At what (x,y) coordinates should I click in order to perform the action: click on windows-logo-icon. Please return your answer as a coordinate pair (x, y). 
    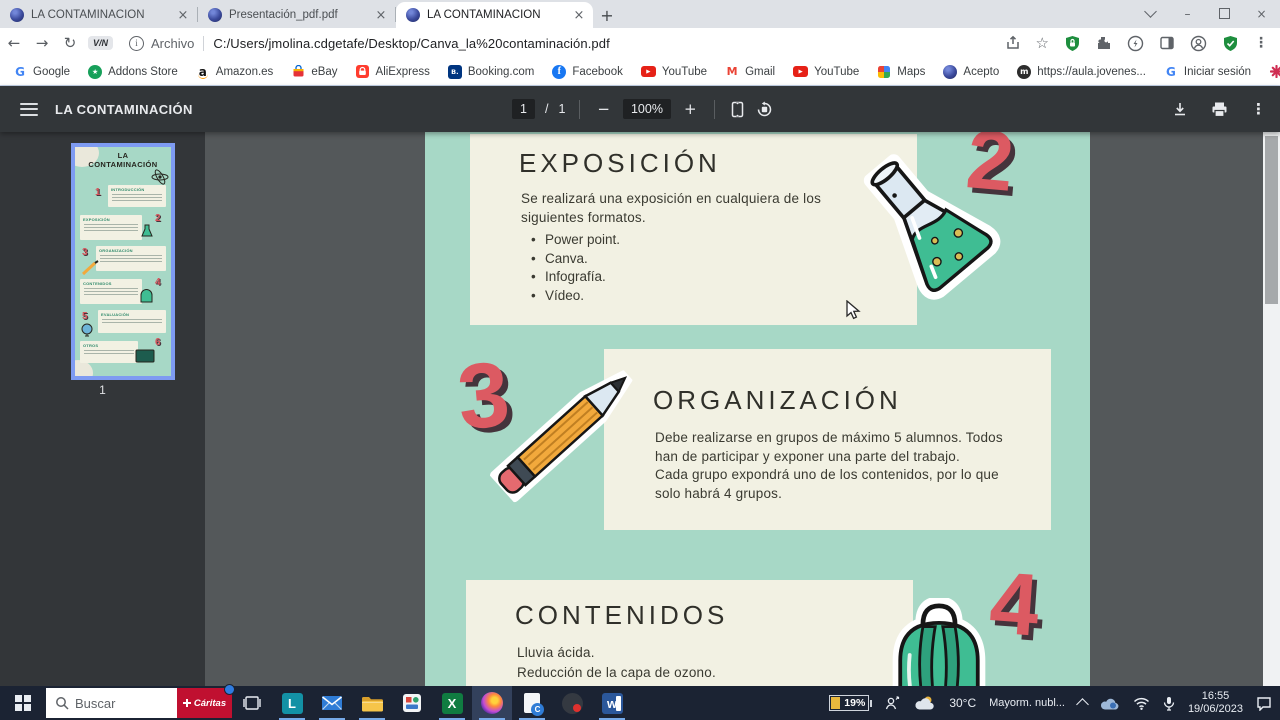
    Looking at the image, I should click on (23, 703).